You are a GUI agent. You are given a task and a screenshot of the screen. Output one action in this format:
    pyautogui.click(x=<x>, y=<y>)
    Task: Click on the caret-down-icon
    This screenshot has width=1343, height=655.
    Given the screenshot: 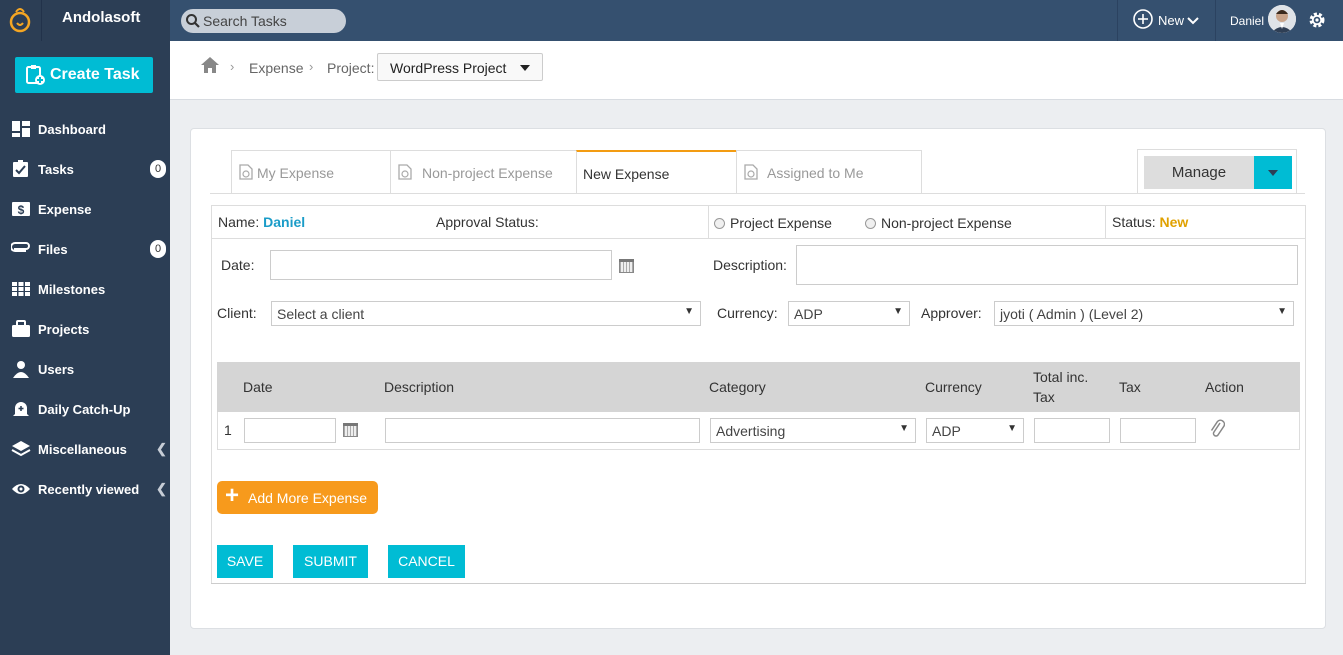 What is the action you would take?
    pyautogui.click(x=1273, y=173)
    